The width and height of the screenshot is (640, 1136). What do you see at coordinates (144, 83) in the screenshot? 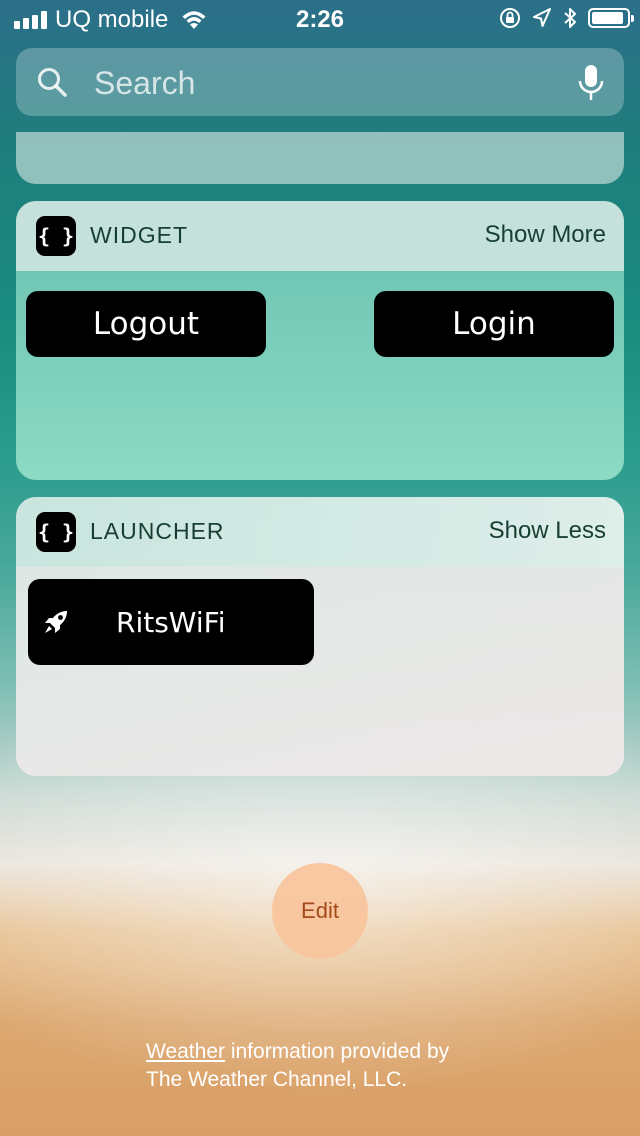
I see `search-input: Search` at bounding box center [144, 83].